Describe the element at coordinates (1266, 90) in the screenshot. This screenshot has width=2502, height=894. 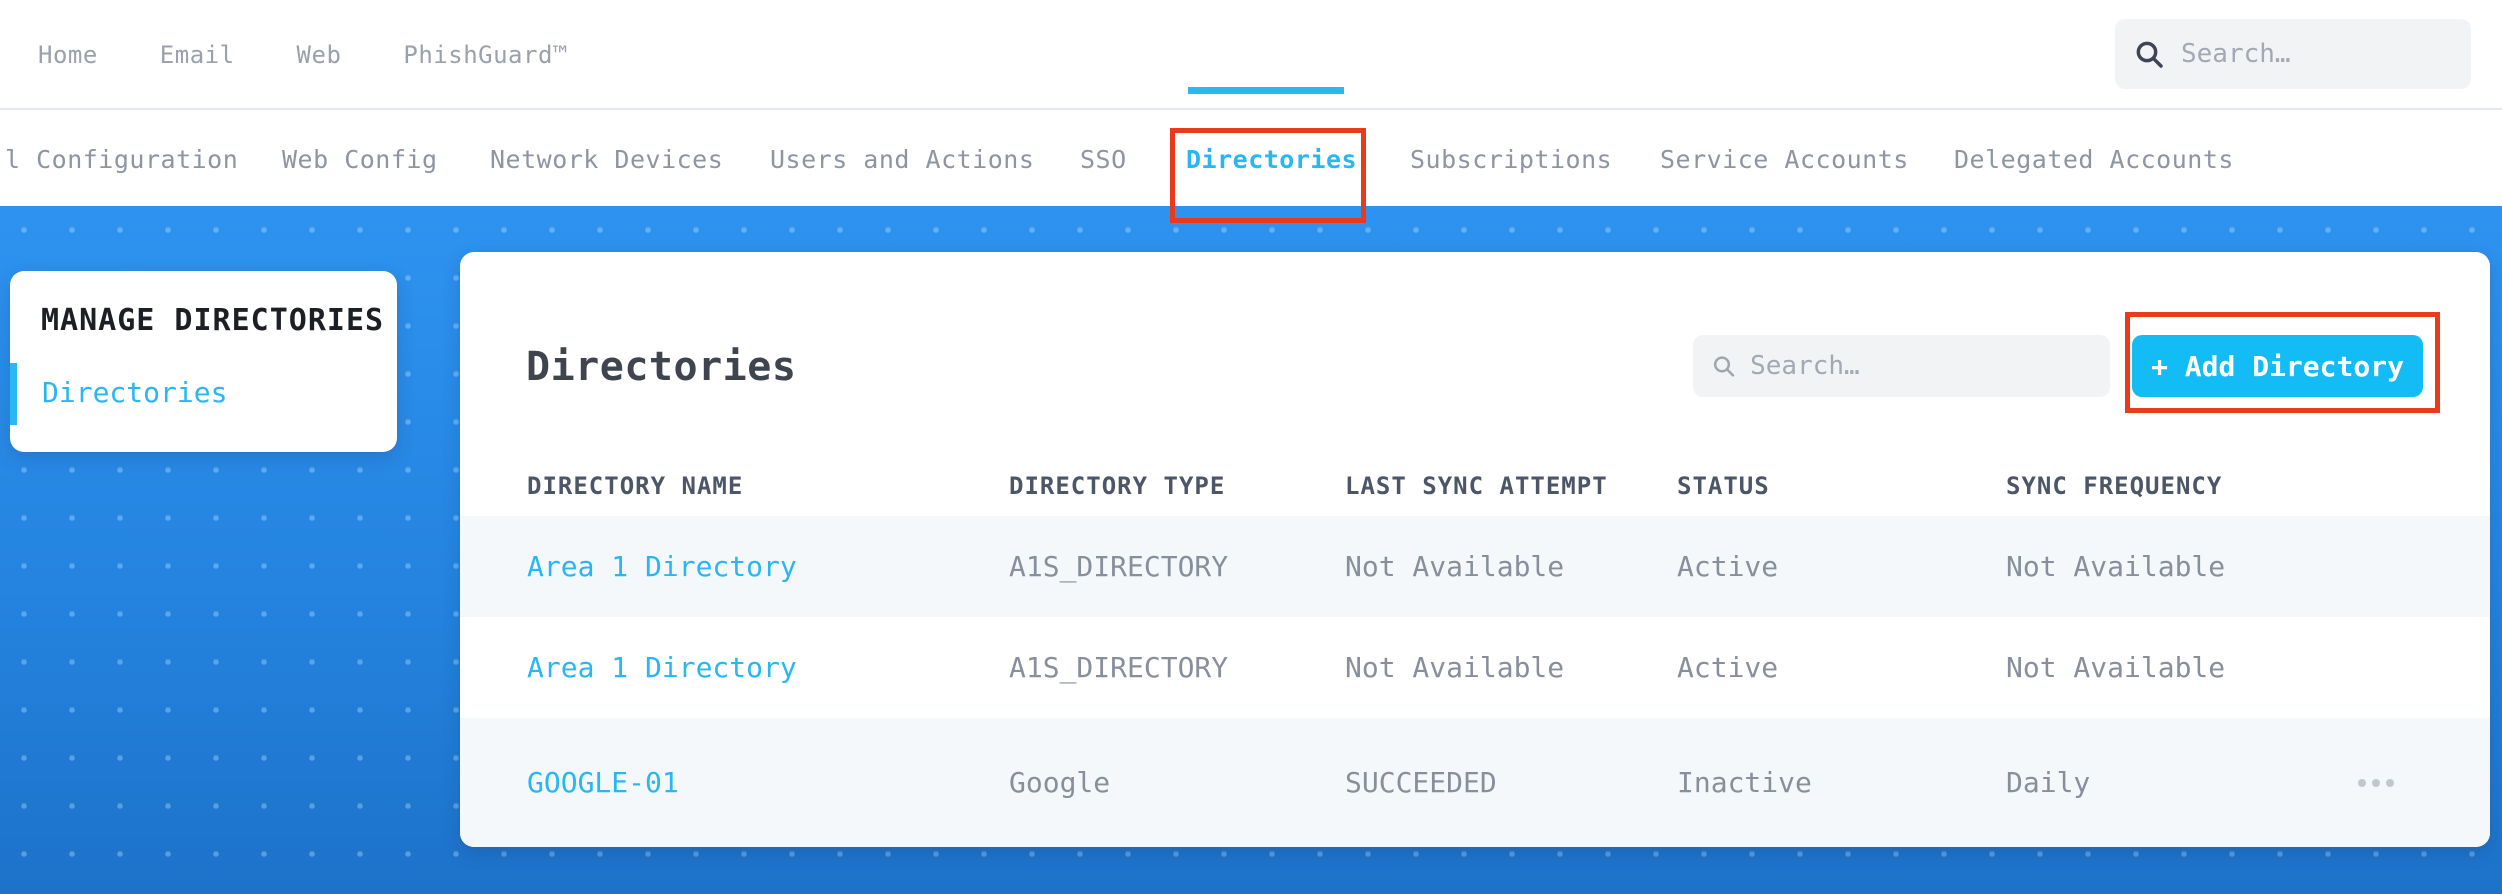
I see `active-tab-underline` at that location.